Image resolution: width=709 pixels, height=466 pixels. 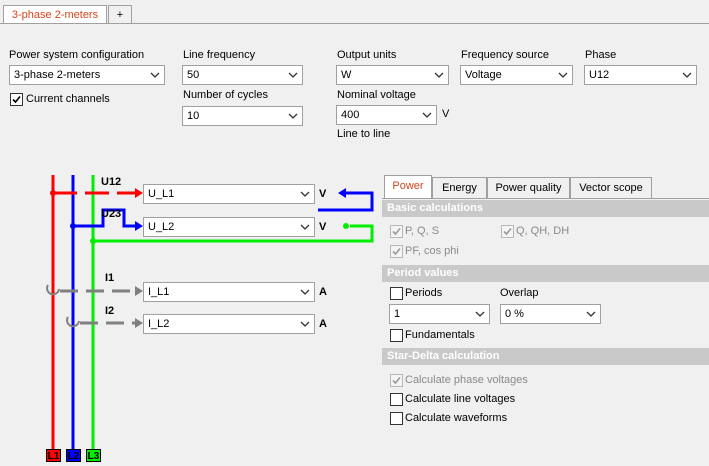 What do you see at coordinates (139, 226) in the screenshot?
I see `u23-arrow-icon` at bounding box center [139, 226].